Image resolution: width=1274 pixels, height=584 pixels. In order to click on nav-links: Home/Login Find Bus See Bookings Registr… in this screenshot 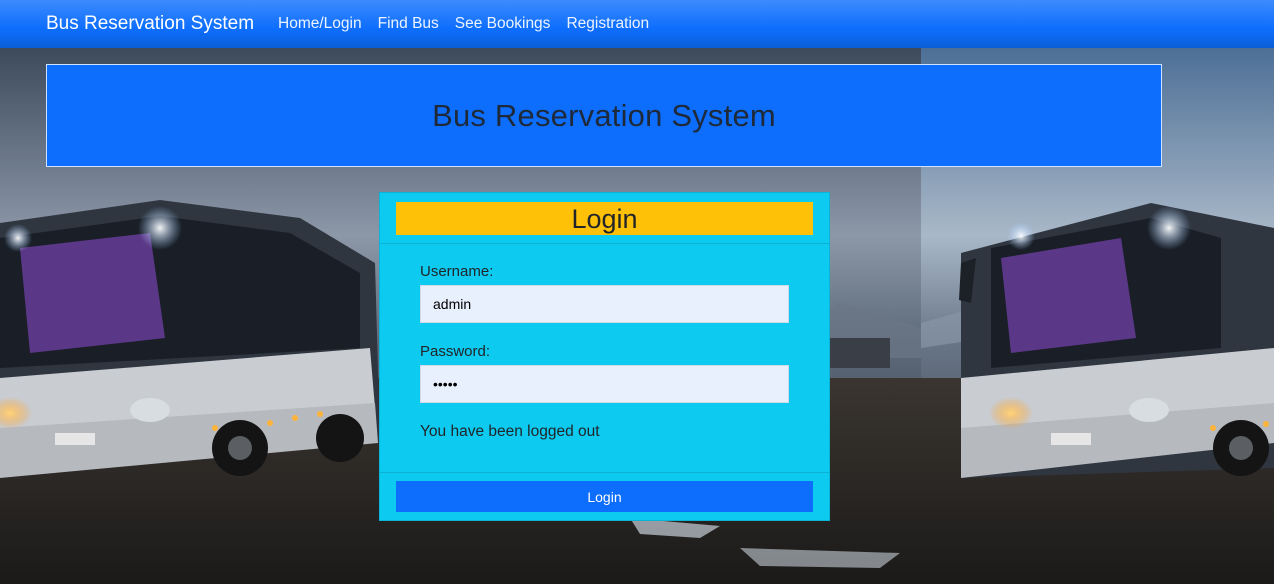, I will do `click(471, 24)`.